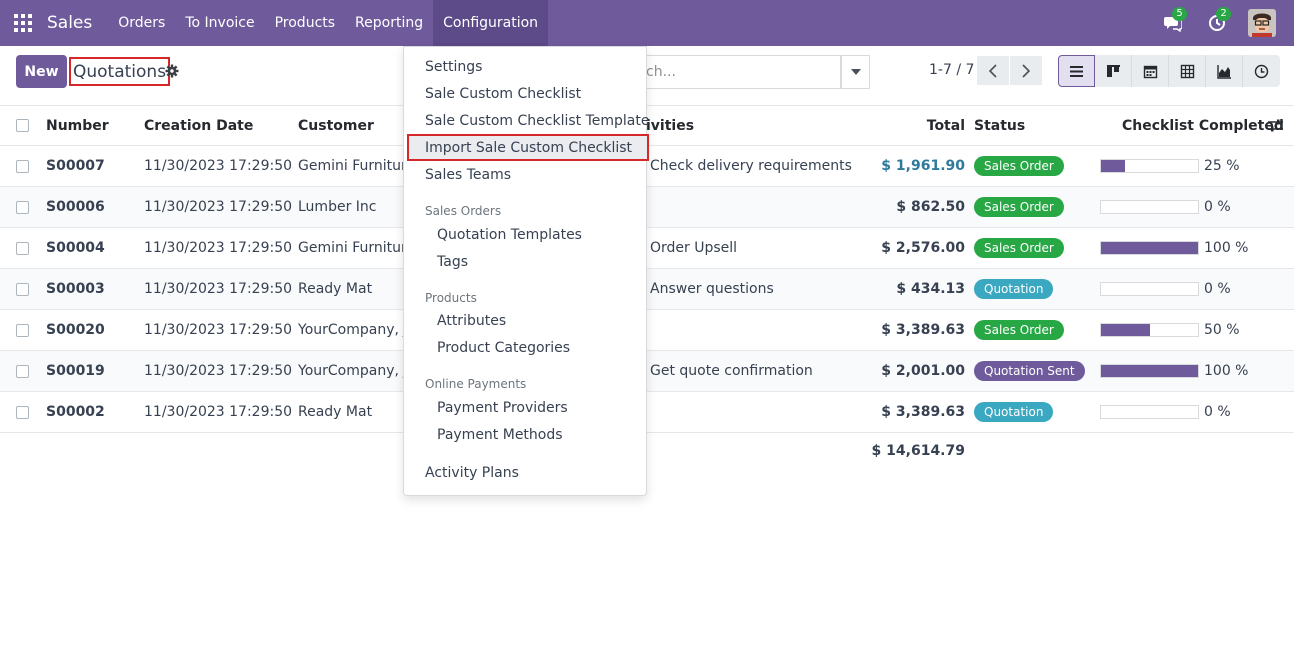  I want to click on checkbox-box, so click(22, 207).